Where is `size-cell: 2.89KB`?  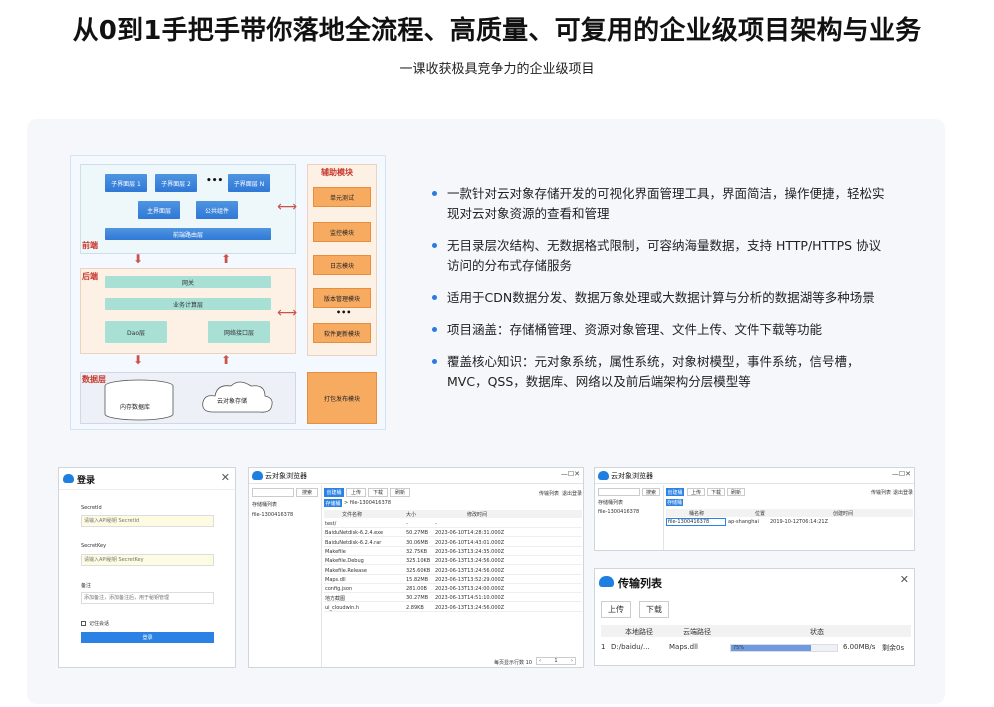
size-cell: 2.89KB is located at coordinates (415, 607).